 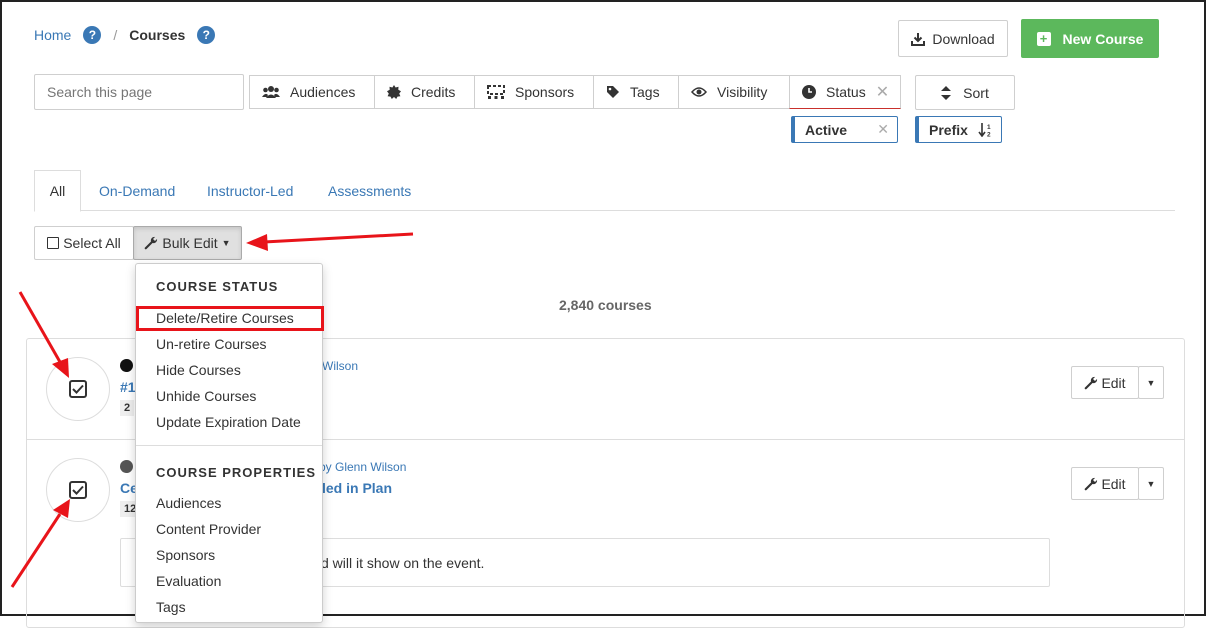 What do you see at coordinates (605, 305) in the screenshot?
I see `course-count: 2,840 courses` at bounding box center [605, 305].